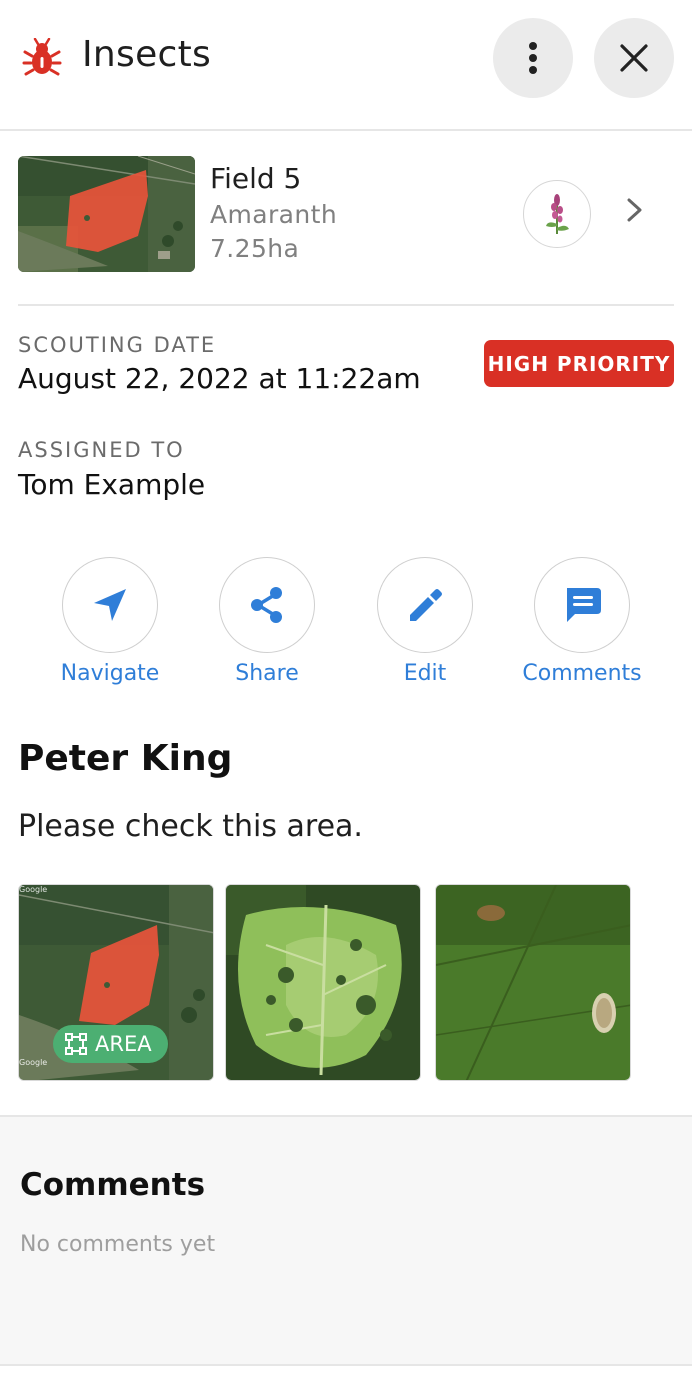  I want to click on field-crop: Amaranth, so click(274, 214).